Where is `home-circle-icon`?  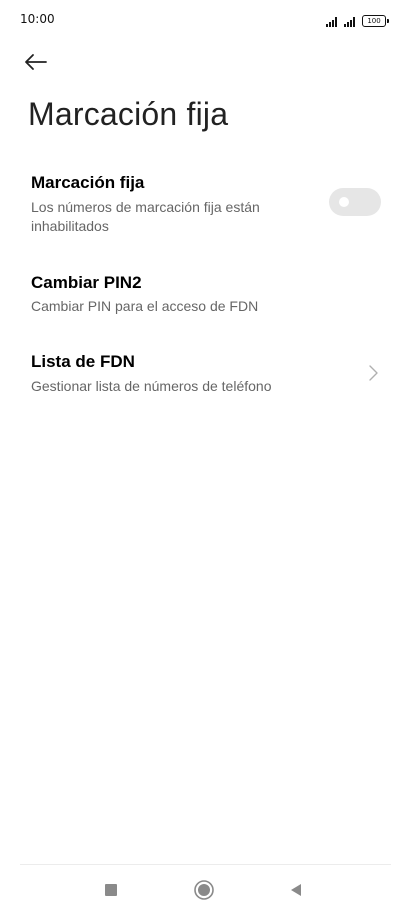 home-circle-icon is located at coordinates (204, 890).